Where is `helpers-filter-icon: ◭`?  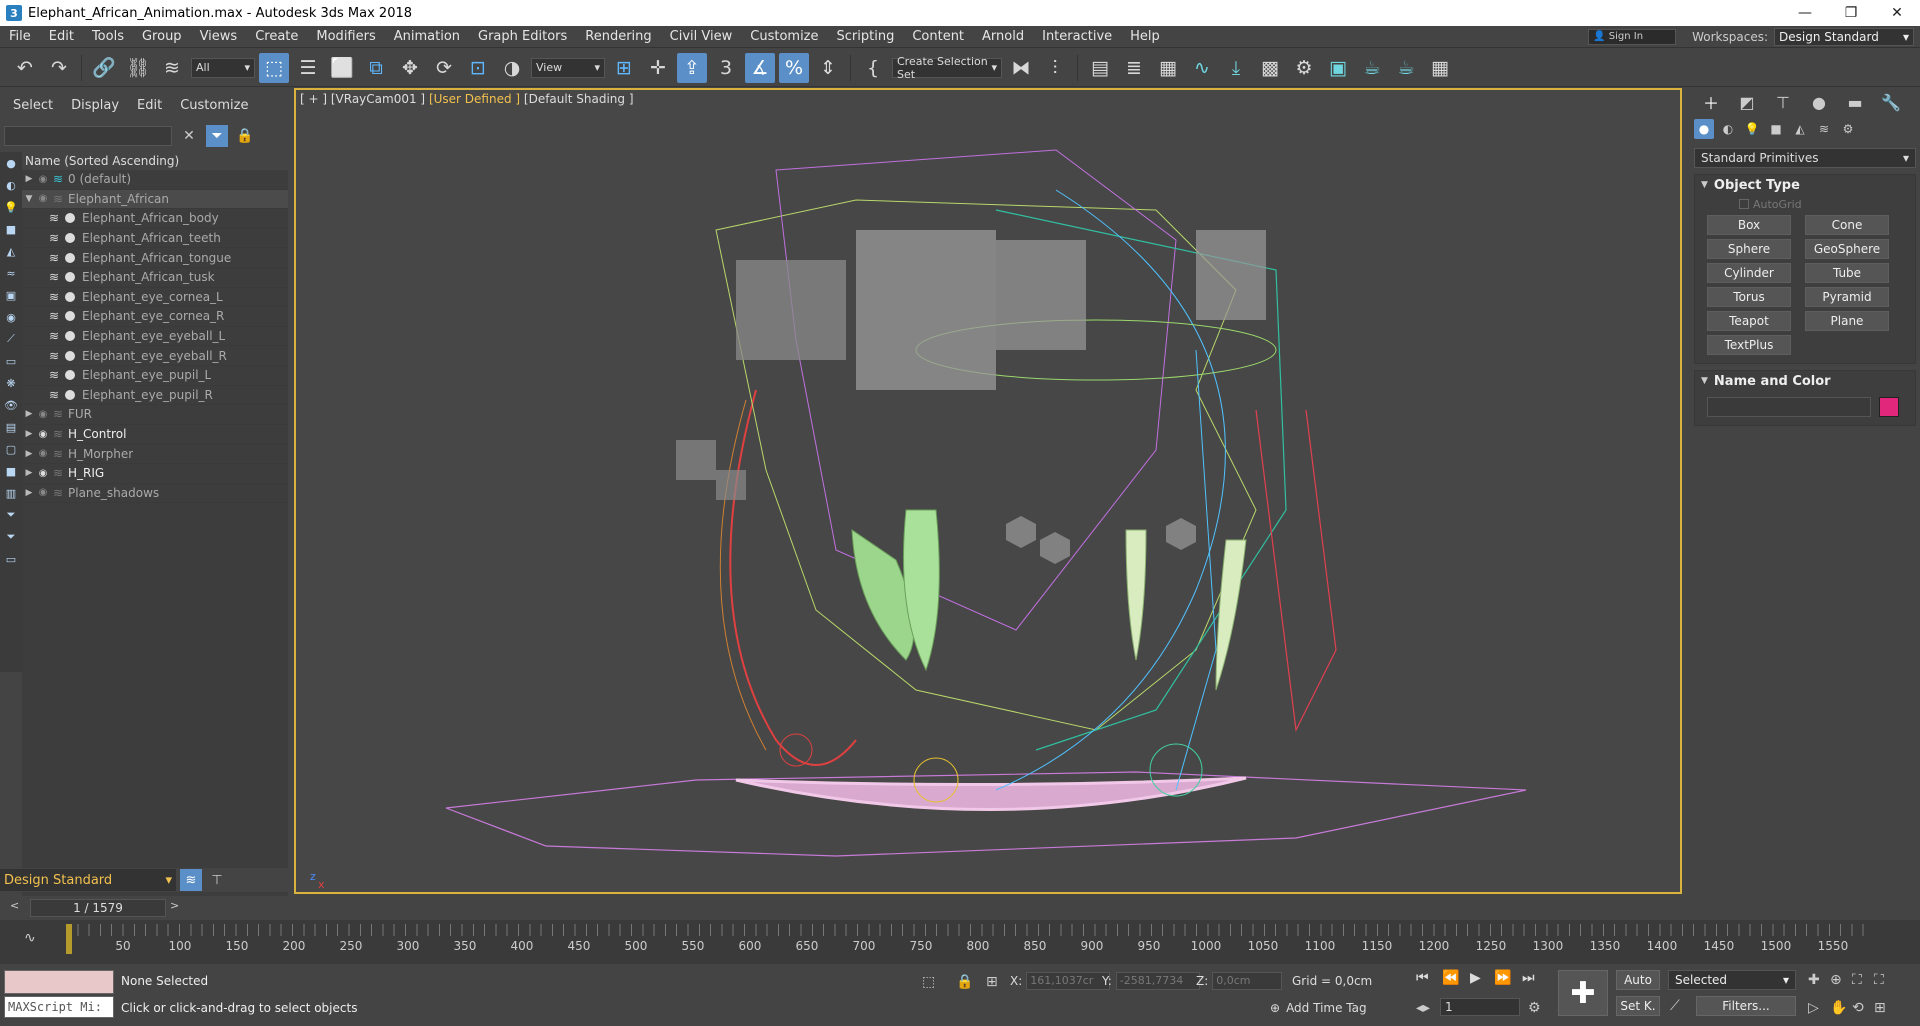
helpers-filter-icon: ◭ is located at coordinates (11, 251).